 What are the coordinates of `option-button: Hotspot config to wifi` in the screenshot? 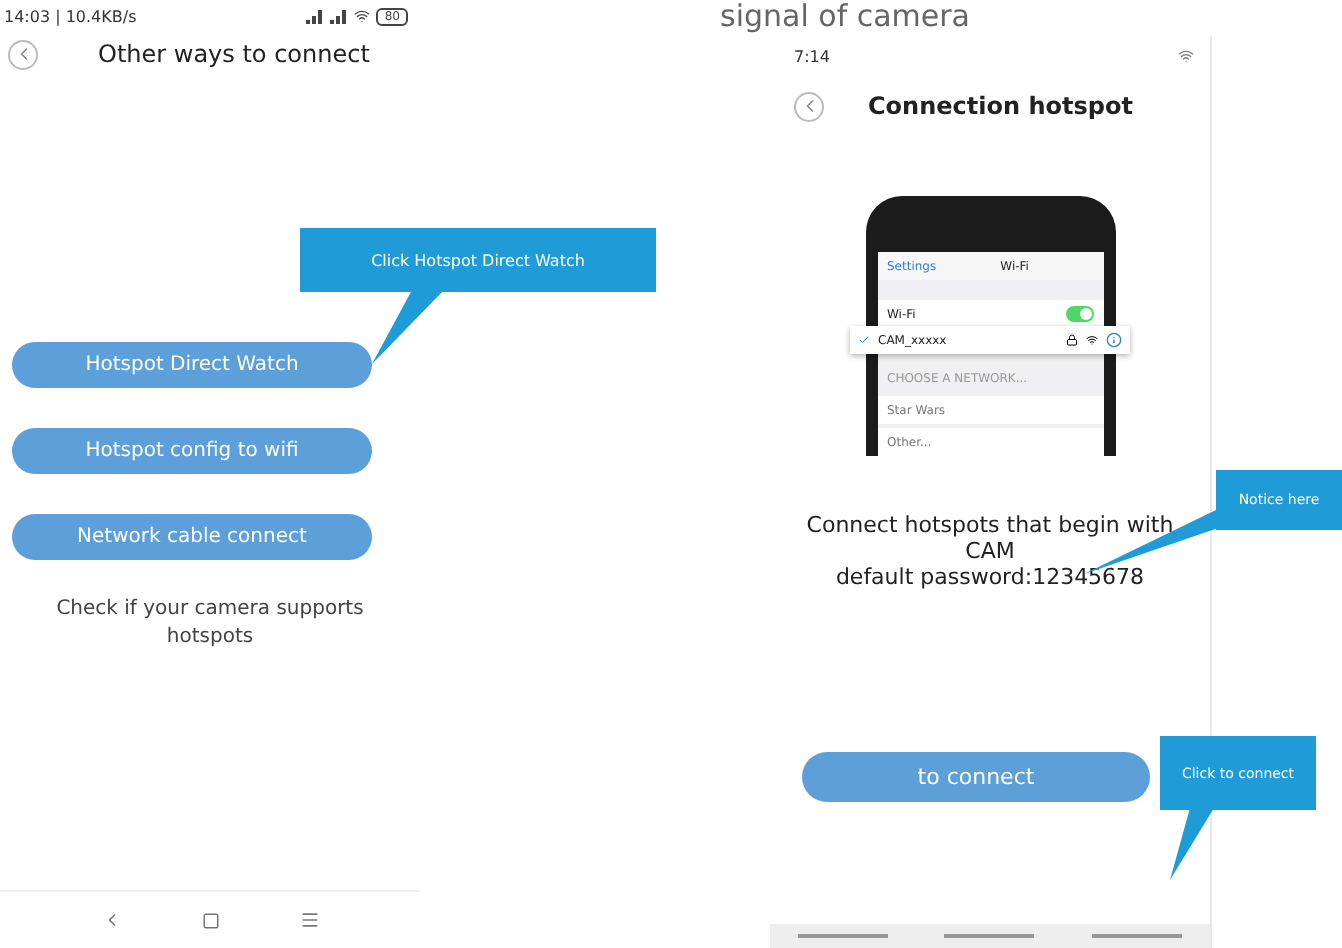 It's located at (192, 451).